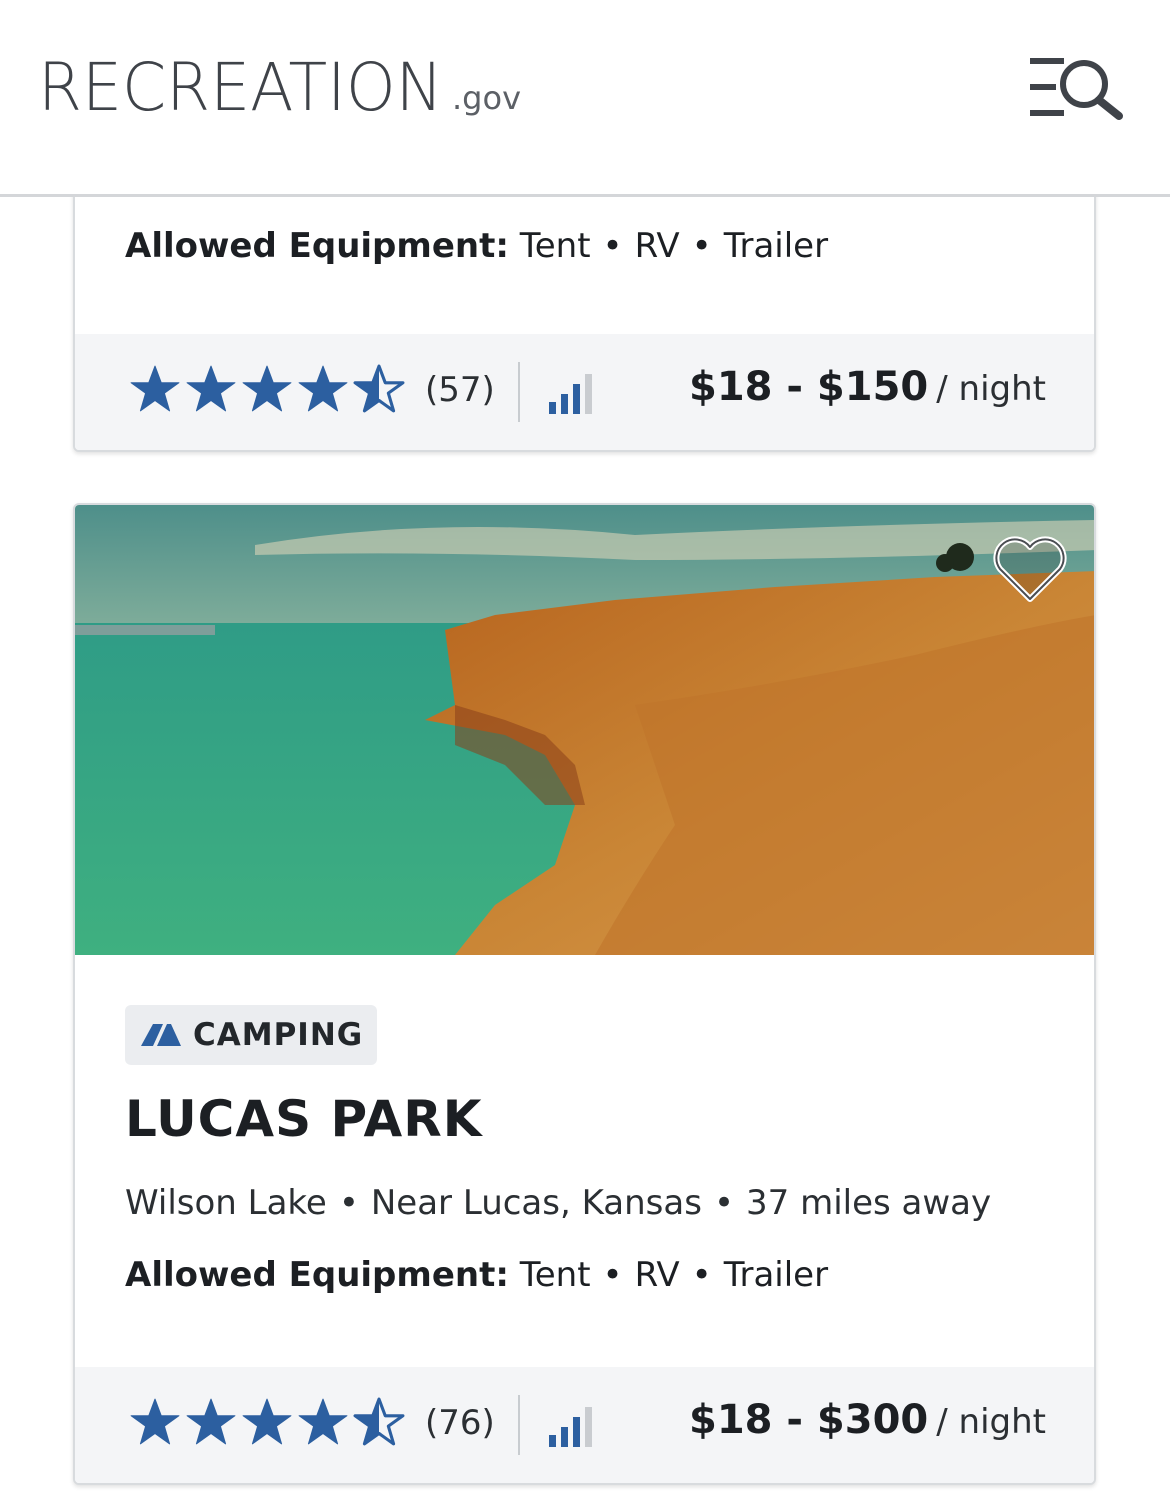 The height and width of the screenshot is (1502, 1170). Describe the element at coordinates (536, 1203) in the screenshot. I see `location-near: Near Lucas, Kansas` at that location.